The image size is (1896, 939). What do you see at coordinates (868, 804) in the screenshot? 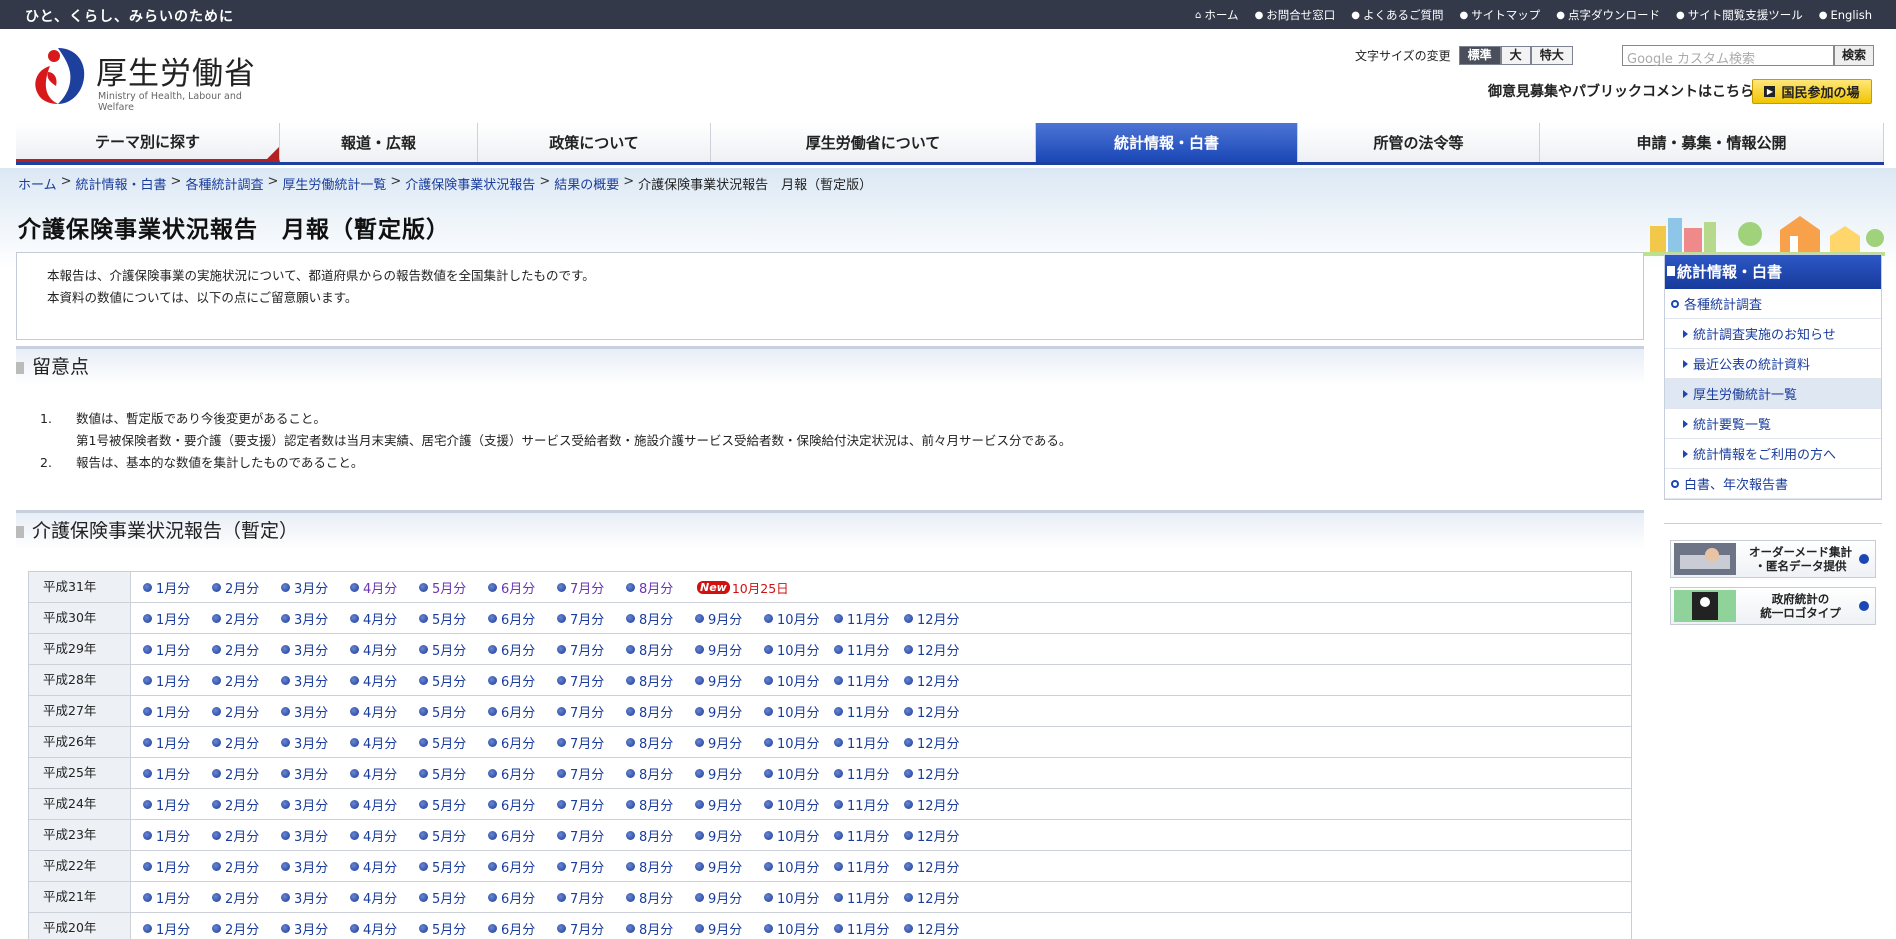
I see `month-link: 11月分` at bounding box center [868, 804].